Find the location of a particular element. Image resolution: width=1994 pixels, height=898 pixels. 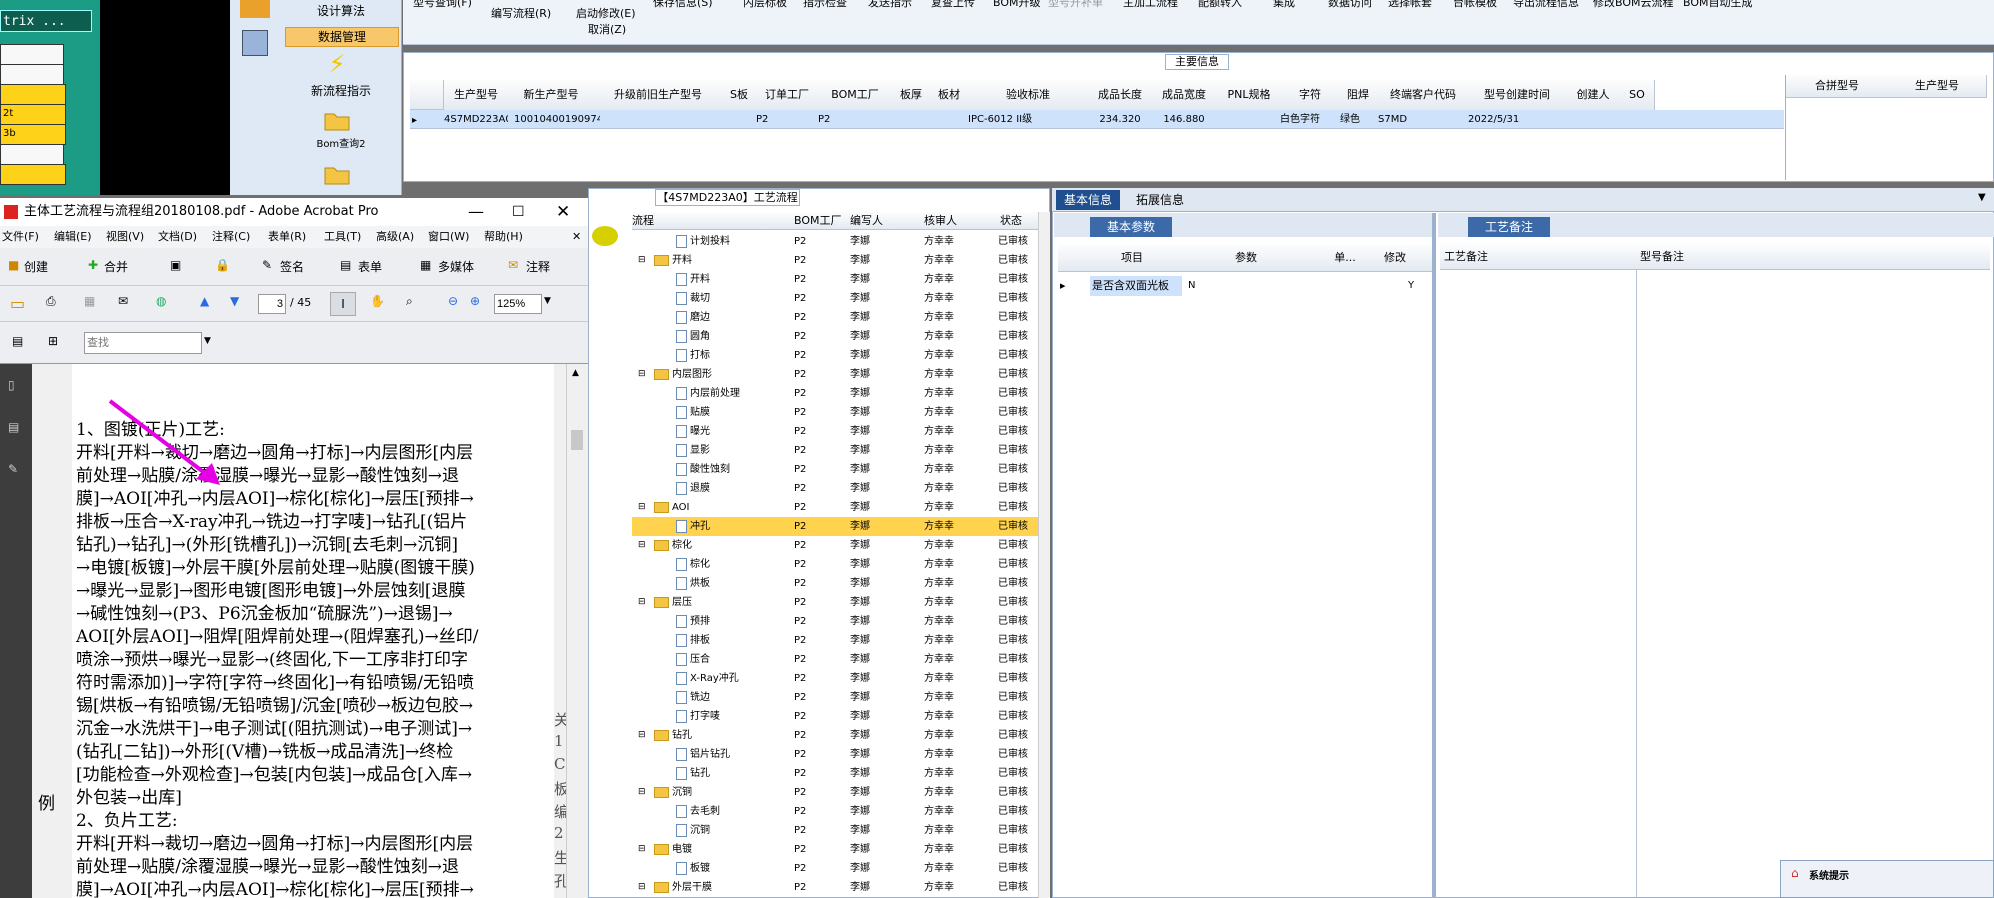

collapse-icon: ⊟ is located at coordinates (642, 849).